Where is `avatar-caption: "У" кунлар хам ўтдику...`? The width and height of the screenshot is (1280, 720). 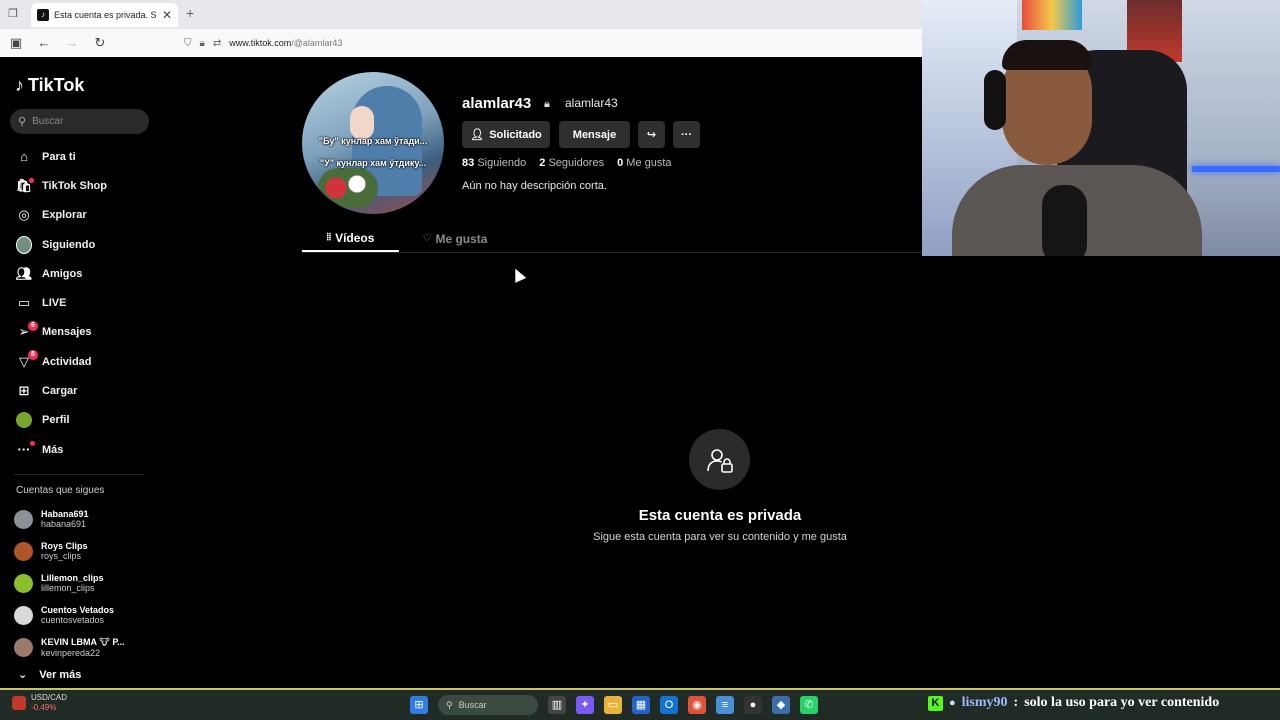 avatar-caption: "У" кунлар хам ўтдику... is located at coordinates (373, 163).